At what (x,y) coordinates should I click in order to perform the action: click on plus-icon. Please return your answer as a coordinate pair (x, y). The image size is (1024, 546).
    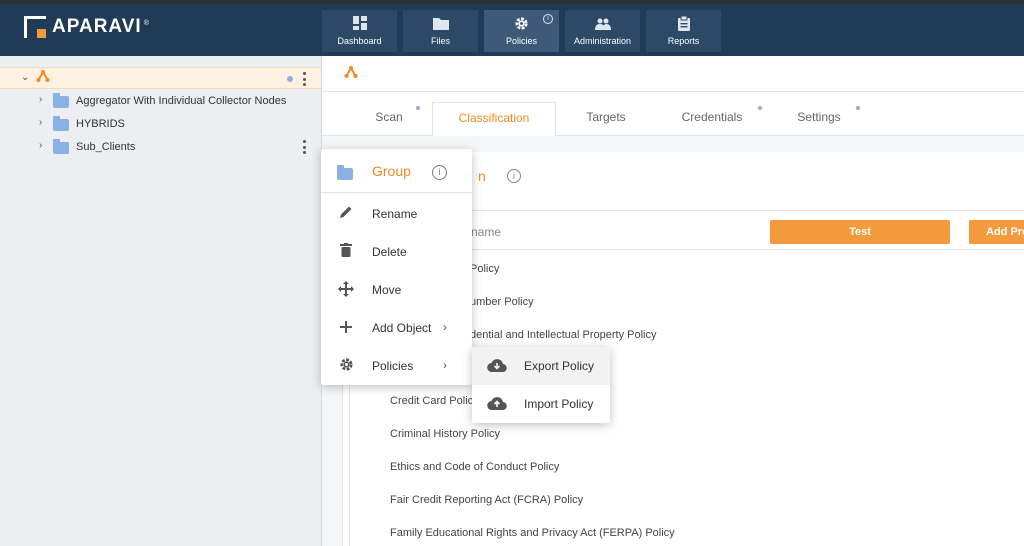
    Looking at the image, I should click on (346, 328).